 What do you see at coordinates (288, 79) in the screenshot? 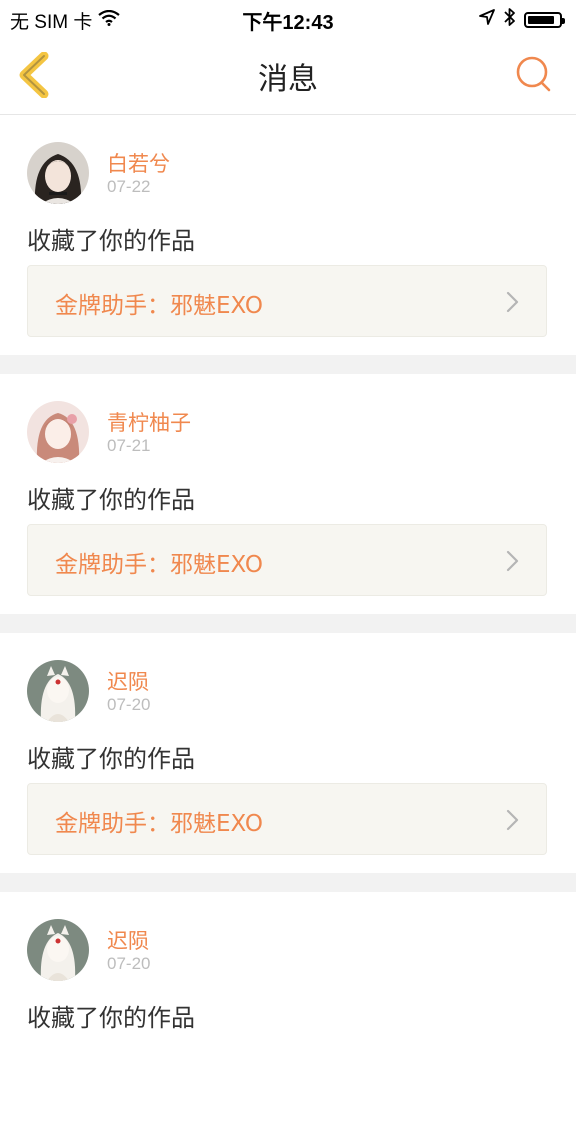
I see `page-title: 消息` at bounding box center [288, 79].